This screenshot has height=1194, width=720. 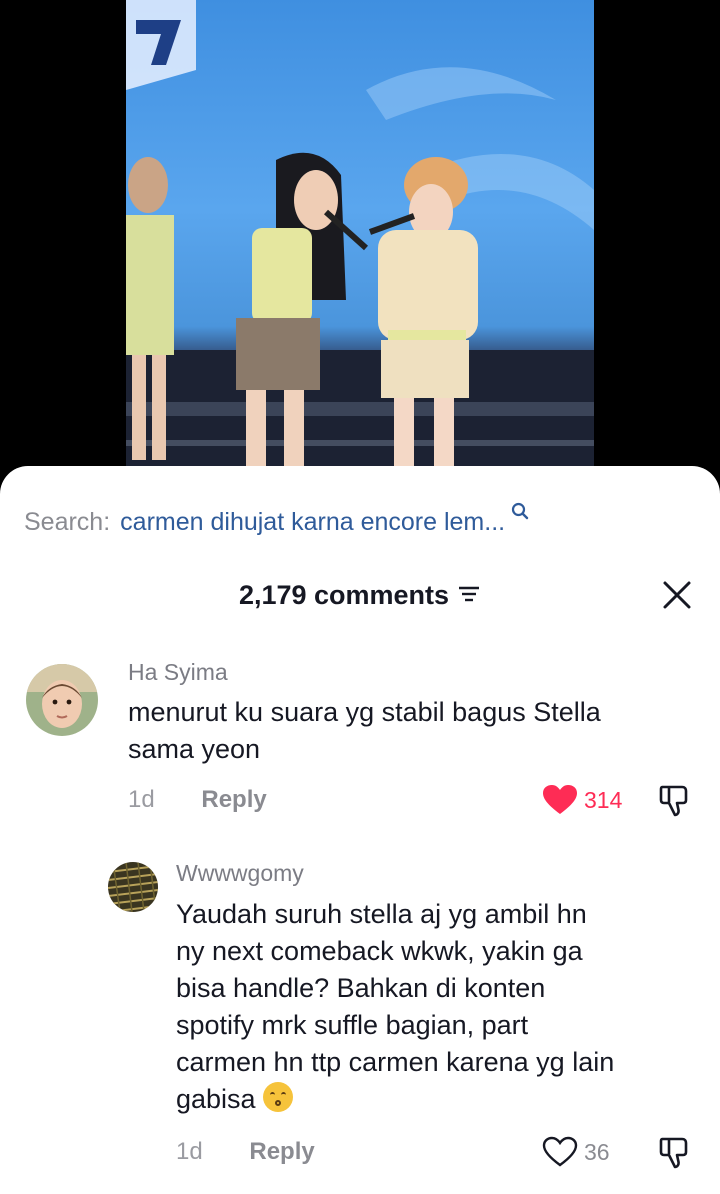 I want to click on comment-text-line: bisa handle? Bahkan di konten, so click(x=361, y=988).